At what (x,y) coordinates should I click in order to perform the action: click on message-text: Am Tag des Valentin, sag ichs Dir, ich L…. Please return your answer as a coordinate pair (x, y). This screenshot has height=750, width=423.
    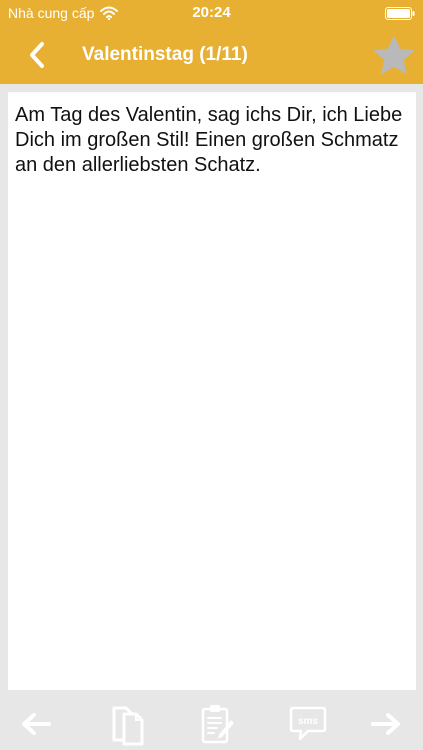
    Looking at the image, I should click on (209, 140).